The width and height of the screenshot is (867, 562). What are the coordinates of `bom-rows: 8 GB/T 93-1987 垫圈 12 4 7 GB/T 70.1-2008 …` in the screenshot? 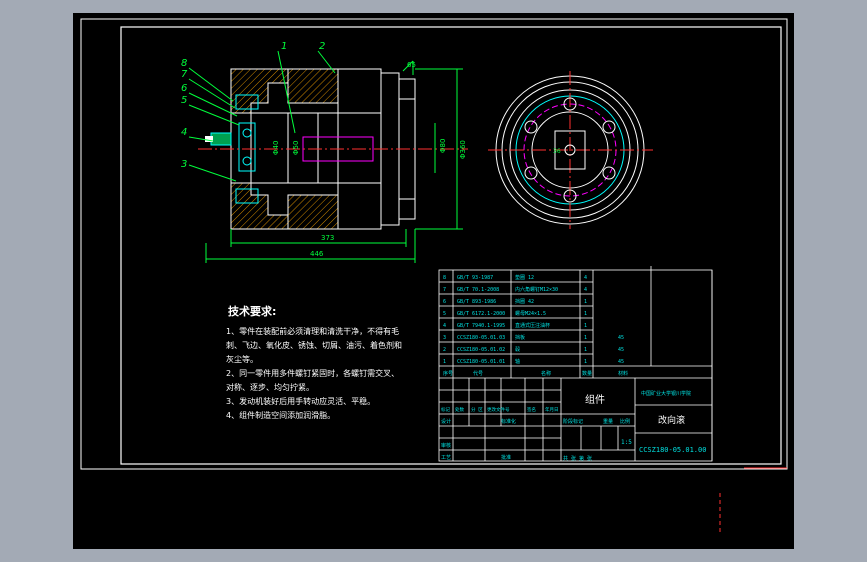 It's located at (535, 325).